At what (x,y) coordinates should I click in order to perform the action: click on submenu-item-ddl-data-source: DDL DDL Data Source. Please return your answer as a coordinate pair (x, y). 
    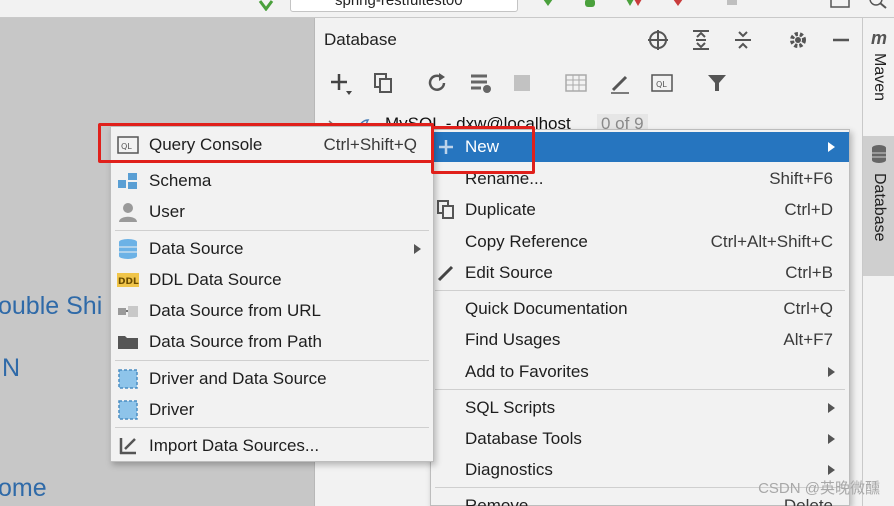
    Looking at the image, I should click on (272, 280).